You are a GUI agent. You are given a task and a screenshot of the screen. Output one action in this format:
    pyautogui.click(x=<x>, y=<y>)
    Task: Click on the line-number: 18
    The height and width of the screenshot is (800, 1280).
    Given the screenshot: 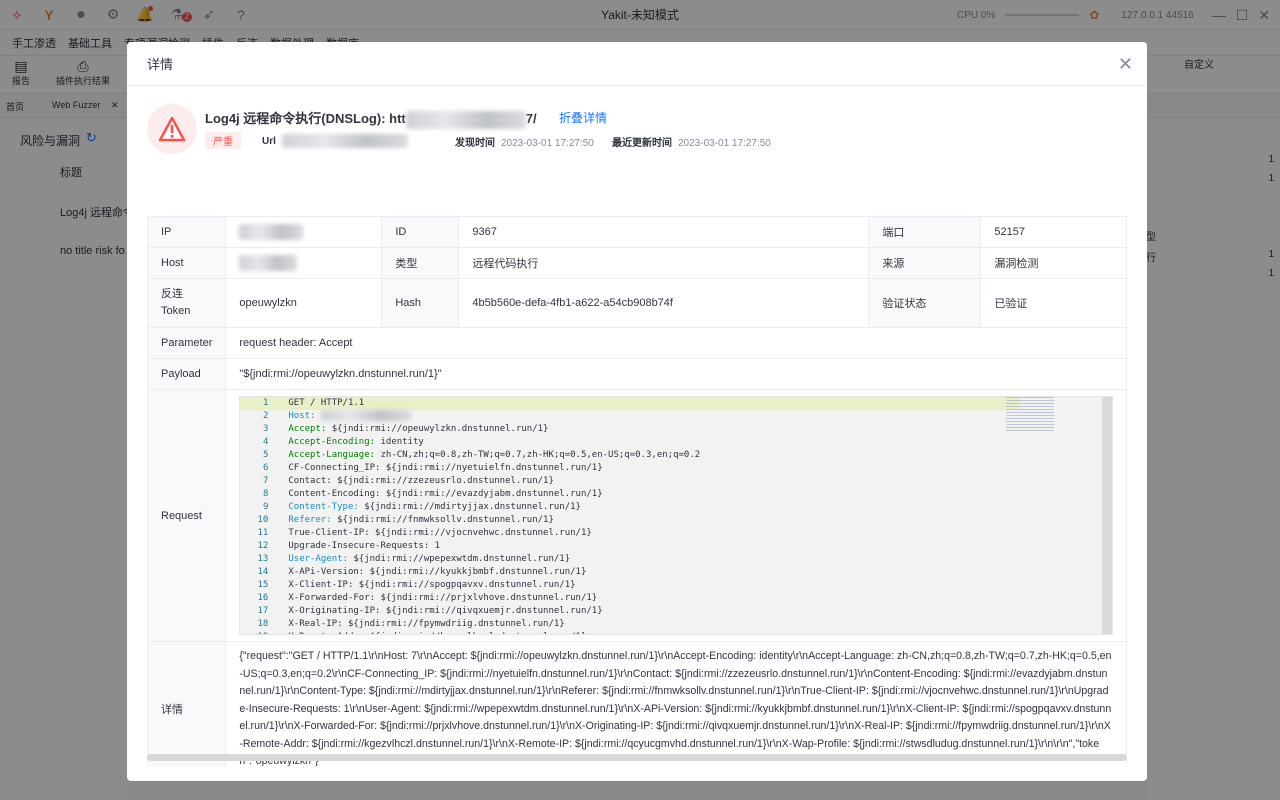 What is the action you would take?
    pyautogui.click(x=263, y=624)
    